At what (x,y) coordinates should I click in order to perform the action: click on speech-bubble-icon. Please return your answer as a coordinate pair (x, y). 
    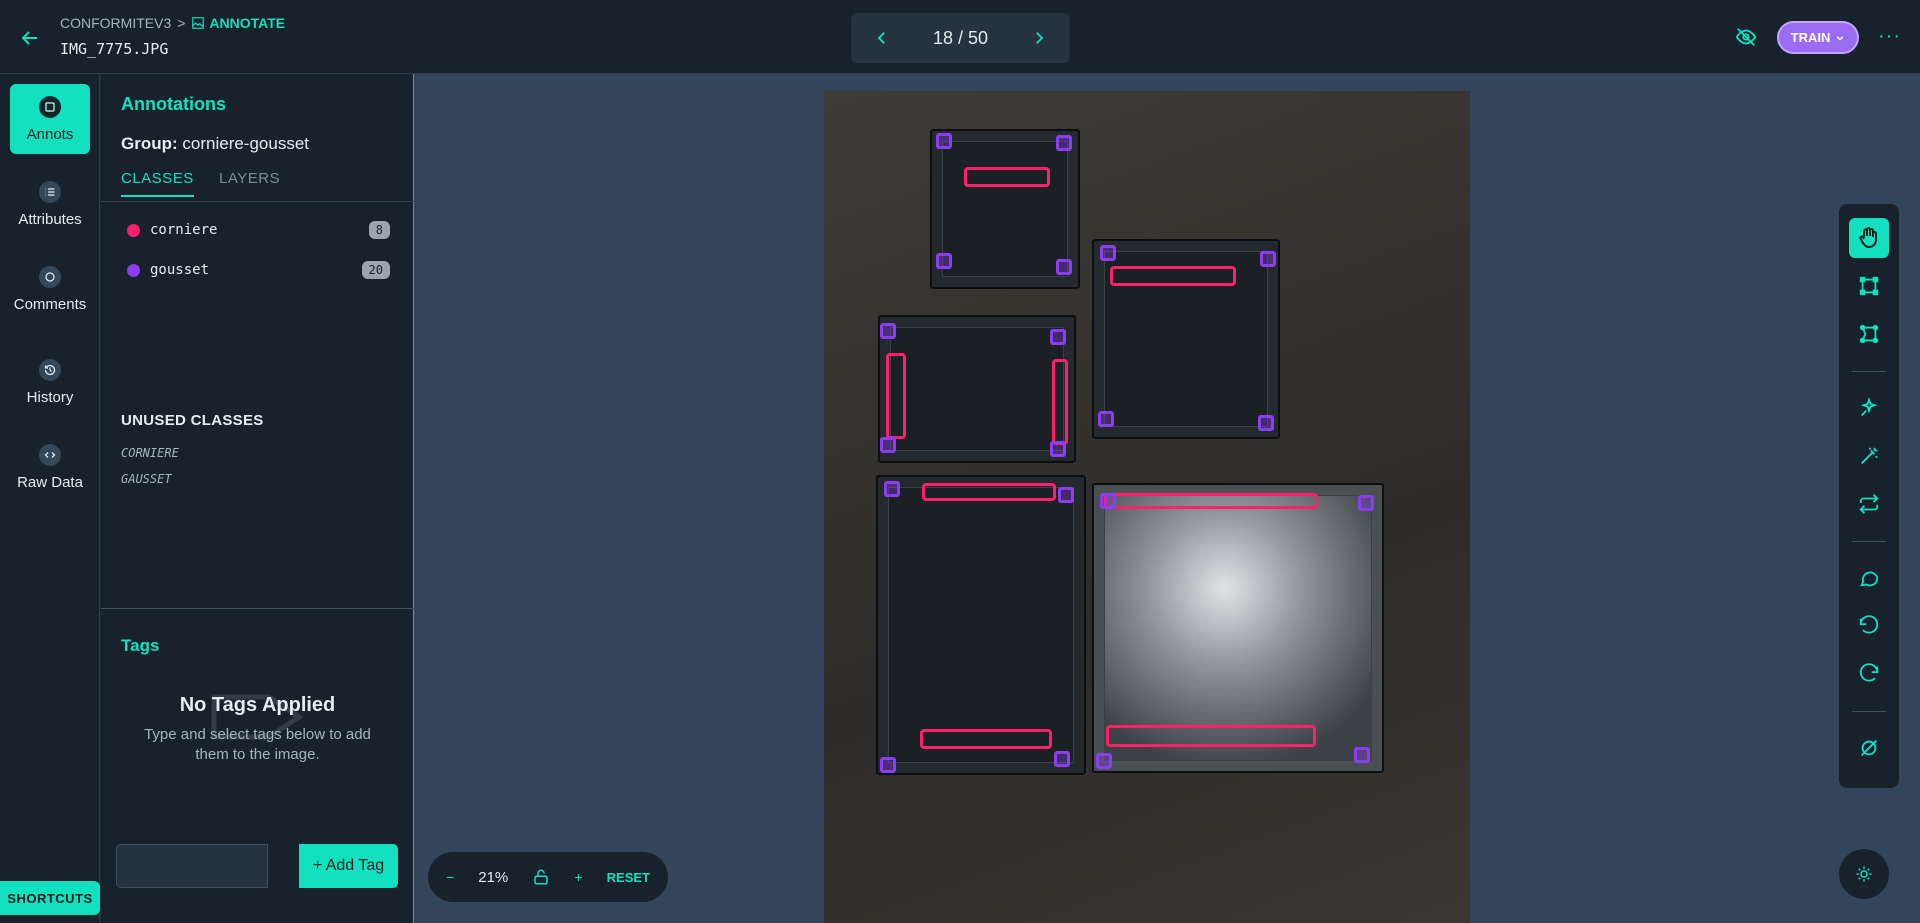
    Looking at the image, I should click on (1869, 579).